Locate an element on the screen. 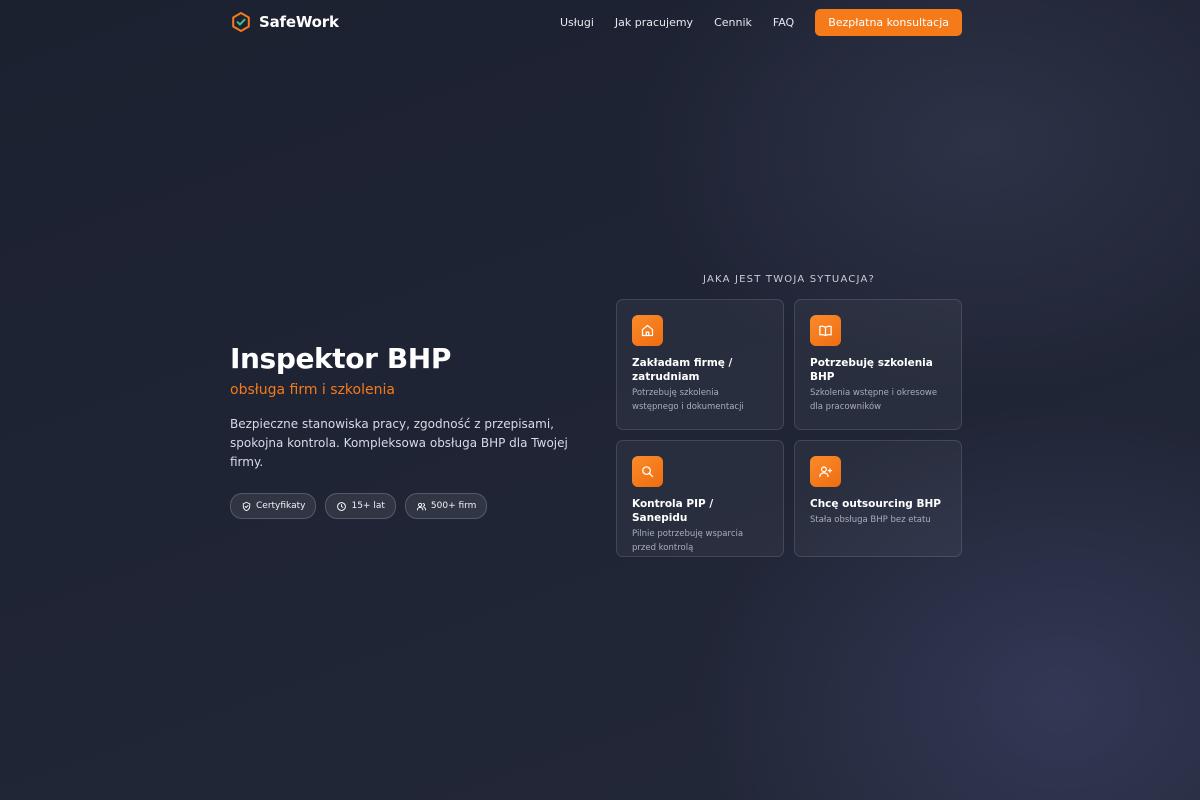 This screenshot has width=1200, height=800. card-title: Chcę outsourcing BHP is located at coordinates (875, 504).